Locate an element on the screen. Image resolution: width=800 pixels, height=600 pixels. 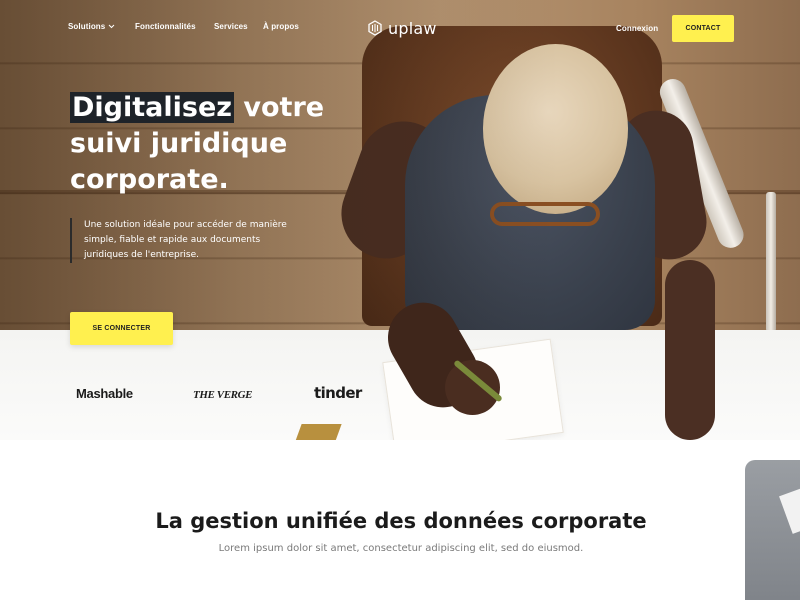
headline-part-1: votre is located at coordinates (279, 107).